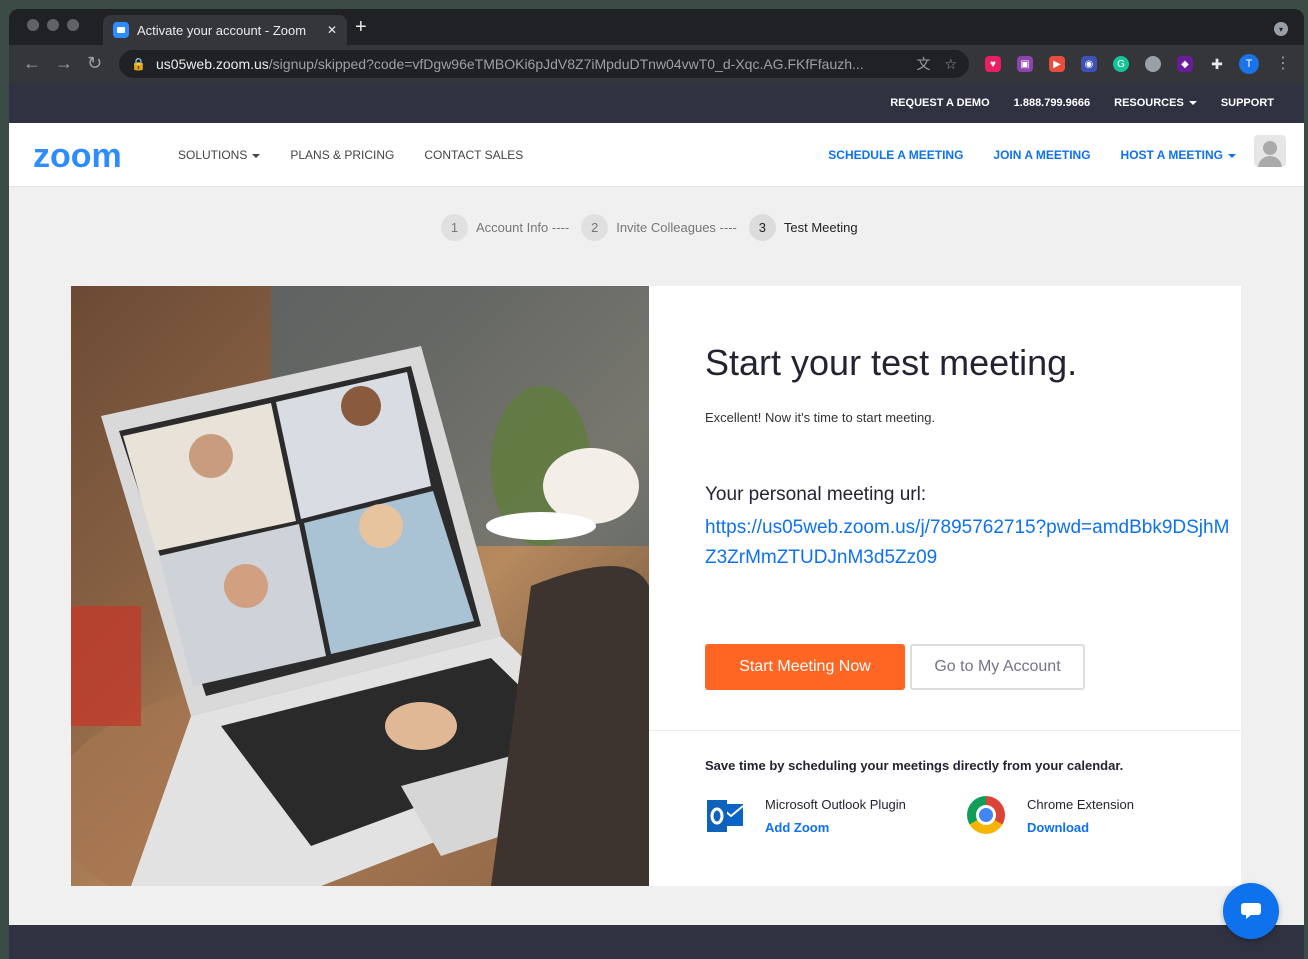  I want to click on meeting-url-label: Your personal meeting url:, so click(816, 494).